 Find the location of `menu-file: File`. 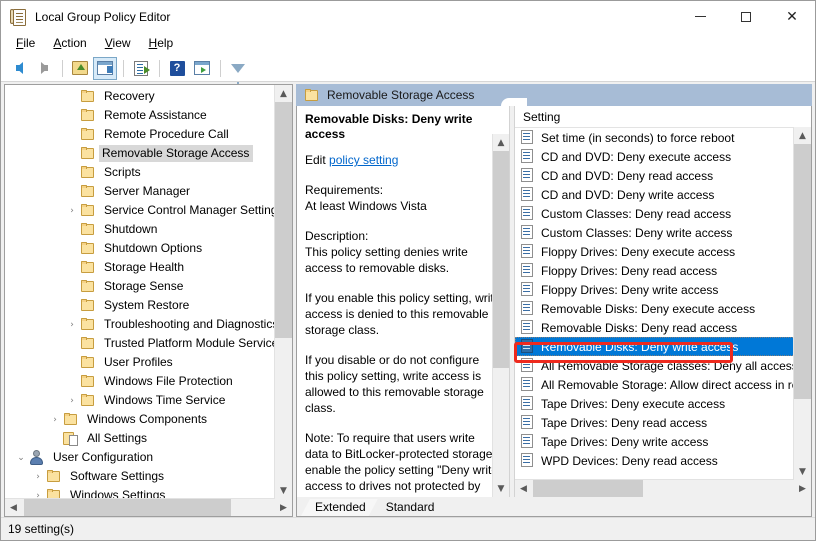

menu-file: File is located at coordinates (25, 43).